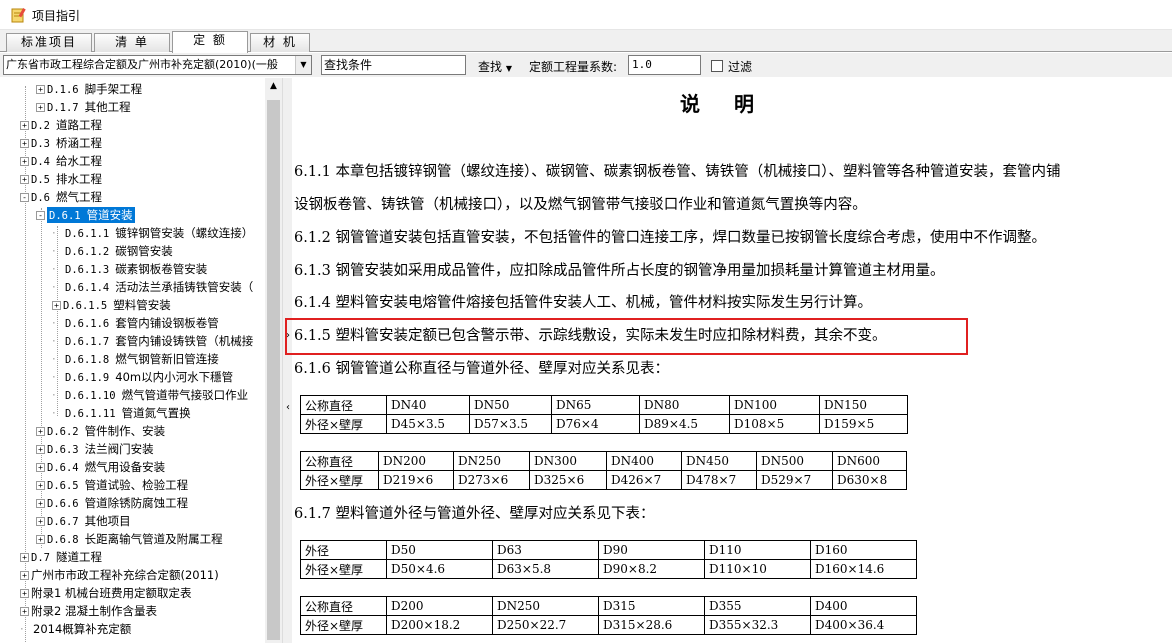  I want to click on table-cell: DN200, so click(416, 461).